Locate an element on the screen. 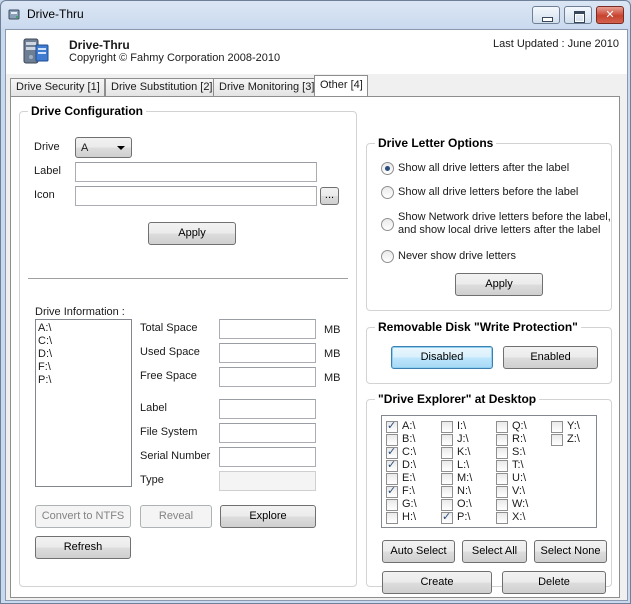 The height and width of the screenshot is (604, 631). label-input is located at coordinates (196, 172).